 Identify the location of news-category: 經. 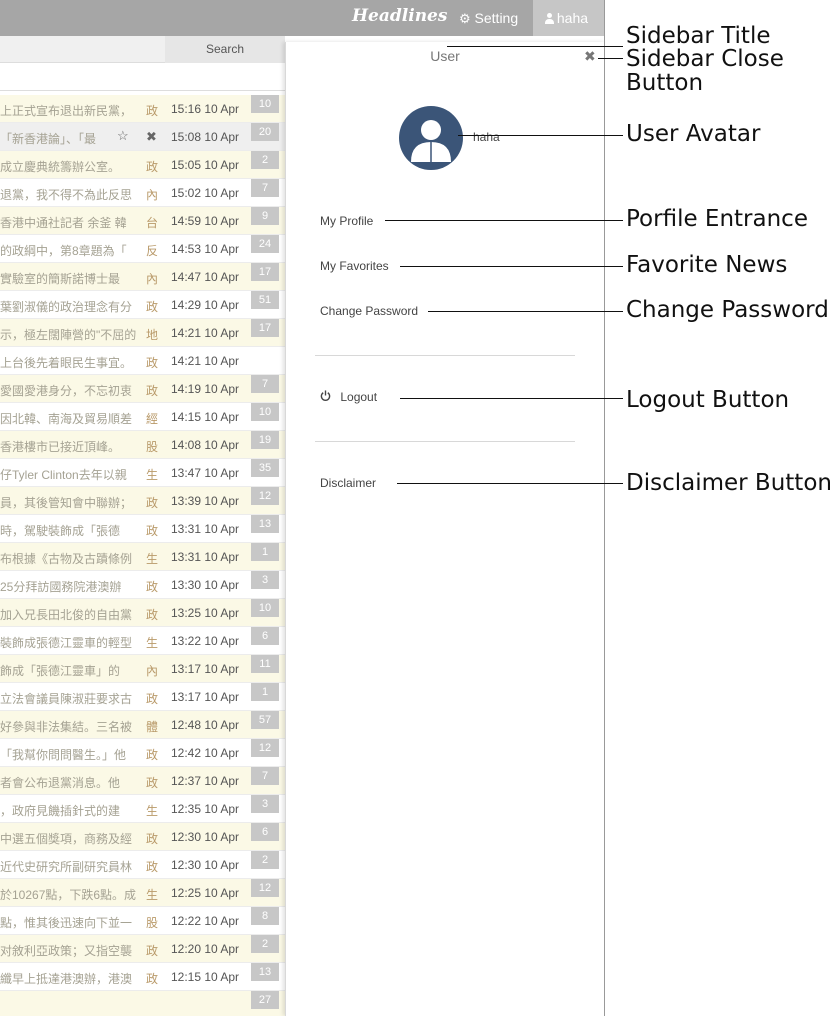
(152, 419).